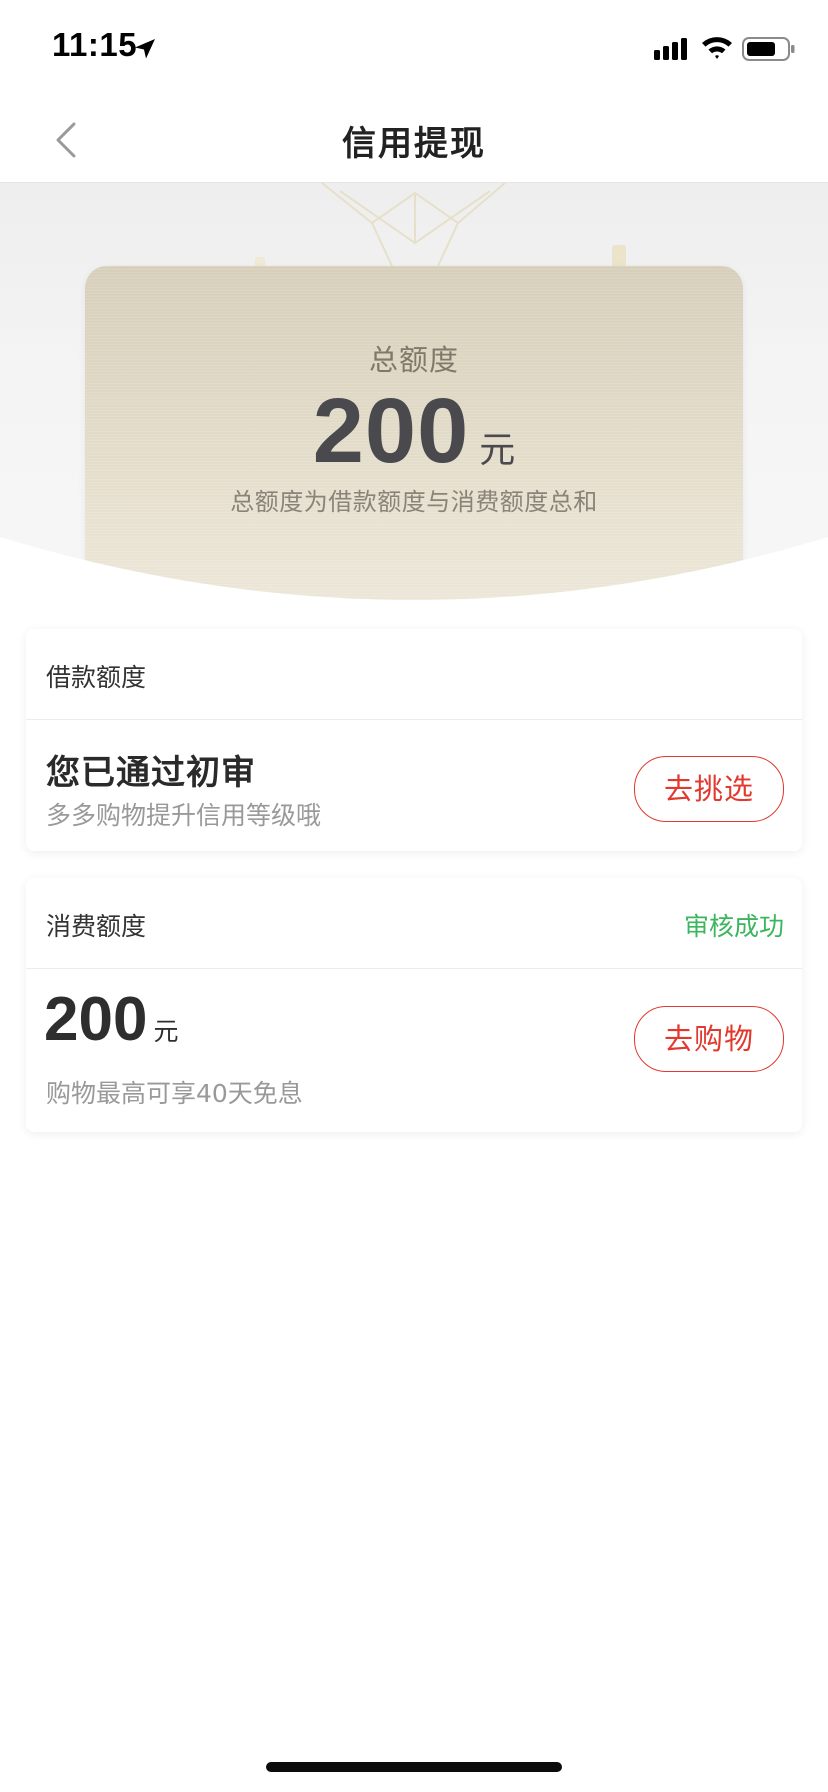 Image resolution: width=828 pixels, height=1792 pixels. Describe the element at coordinates (145, 49) in the screenshot. I see `location-arrow-icon` at that location.